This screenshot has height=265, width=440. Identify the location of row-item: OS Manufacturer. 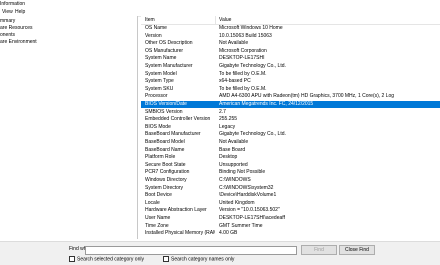
(164, 50).